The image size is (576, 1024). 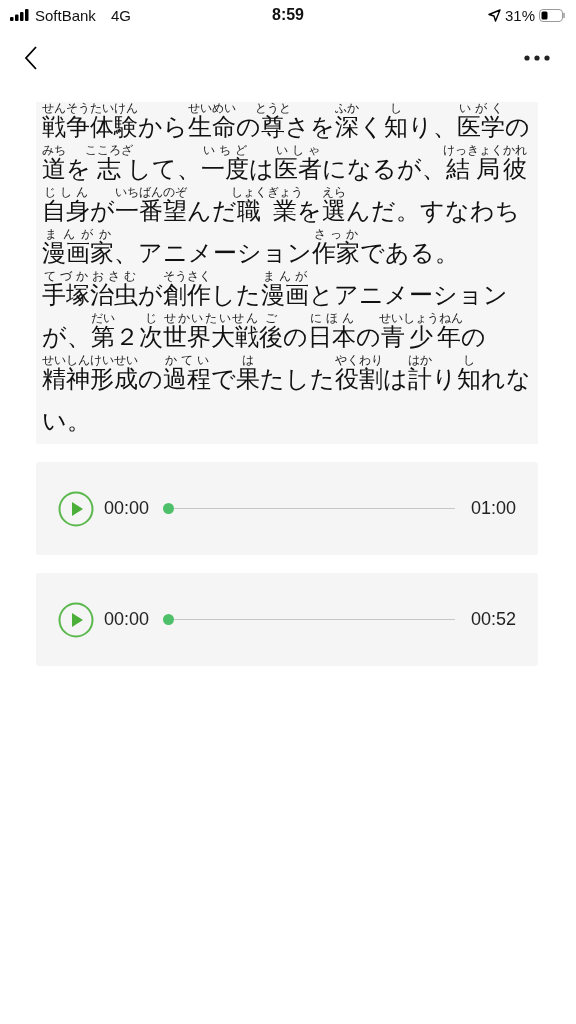 What do you see at coordinates (20, 15) in the screenshot?
I see `signal-icon` at bounding box center [20, 15].